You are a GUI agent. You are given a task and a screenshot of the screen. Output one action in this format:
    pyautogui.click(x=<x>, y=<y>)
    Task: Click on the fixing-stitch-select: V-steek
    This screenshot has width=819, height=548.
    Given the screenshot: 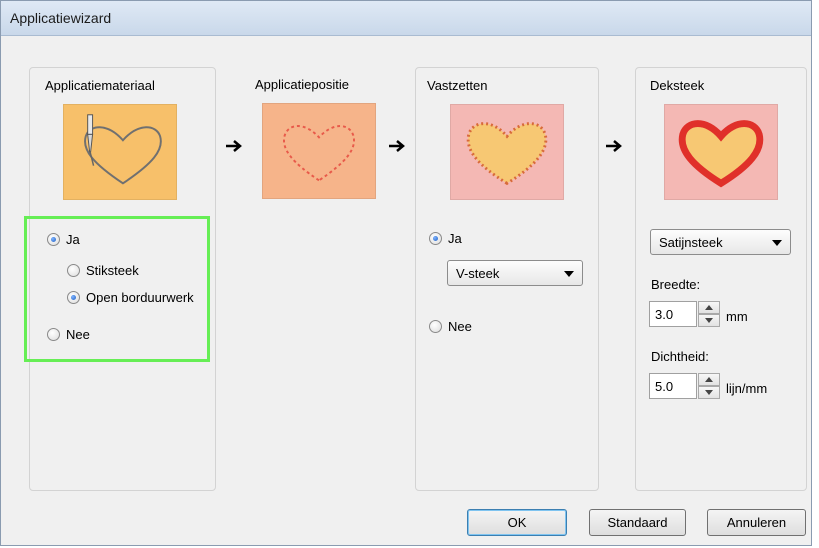 What is the action you would take?
    pyautogui.click(x=515, y=273)
    